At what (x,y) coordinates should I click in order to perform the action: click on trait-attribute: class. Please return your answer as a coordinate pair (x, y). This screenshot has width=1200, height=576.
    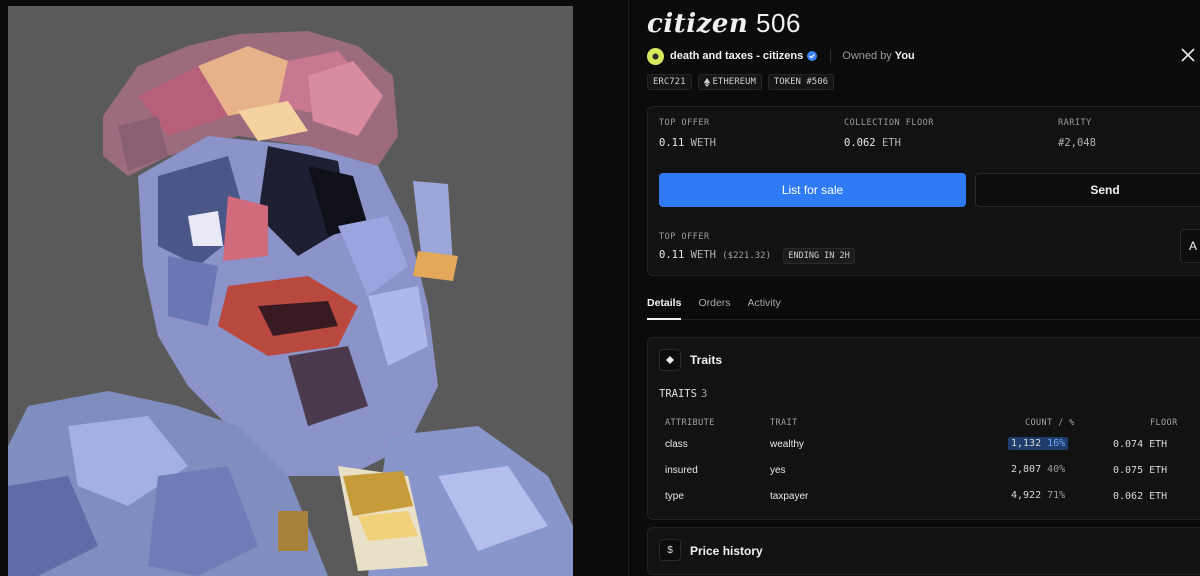
    Looking at the image, I should click on (676, 444).